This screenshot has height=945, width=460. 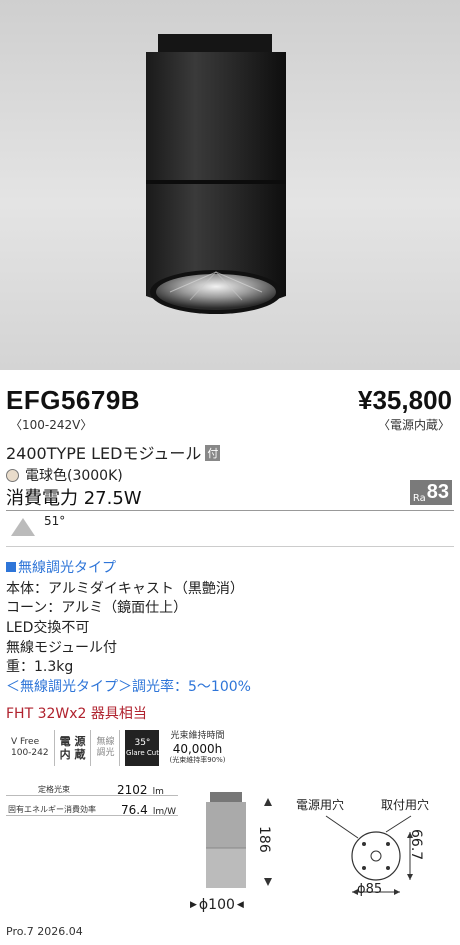 I want to click on ra-label: Ra, so click(x=419, y=498).